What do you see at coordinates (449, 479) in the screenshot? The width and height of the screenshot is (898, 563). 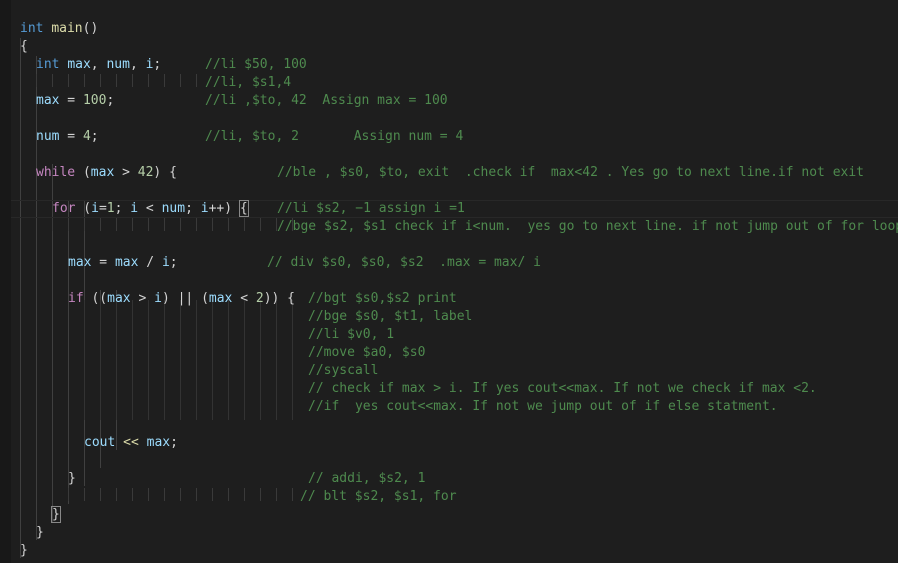 I see `code-line: } // addi, $s2, 1` at bounding box center [449, 479].